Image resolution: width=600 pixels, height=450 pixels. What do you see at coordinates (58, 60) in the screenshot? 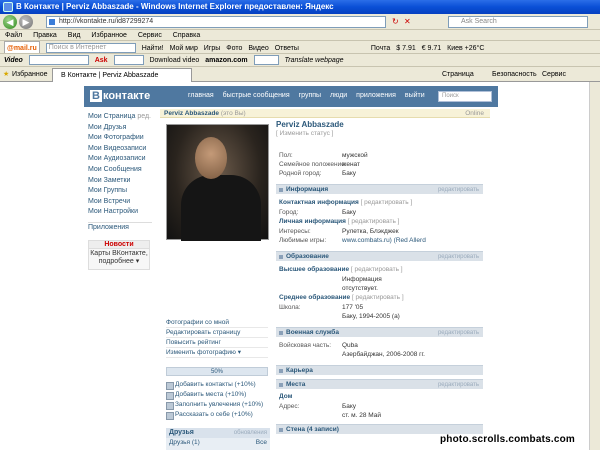
I see `video-search-input` at bounding box center [58, 60].